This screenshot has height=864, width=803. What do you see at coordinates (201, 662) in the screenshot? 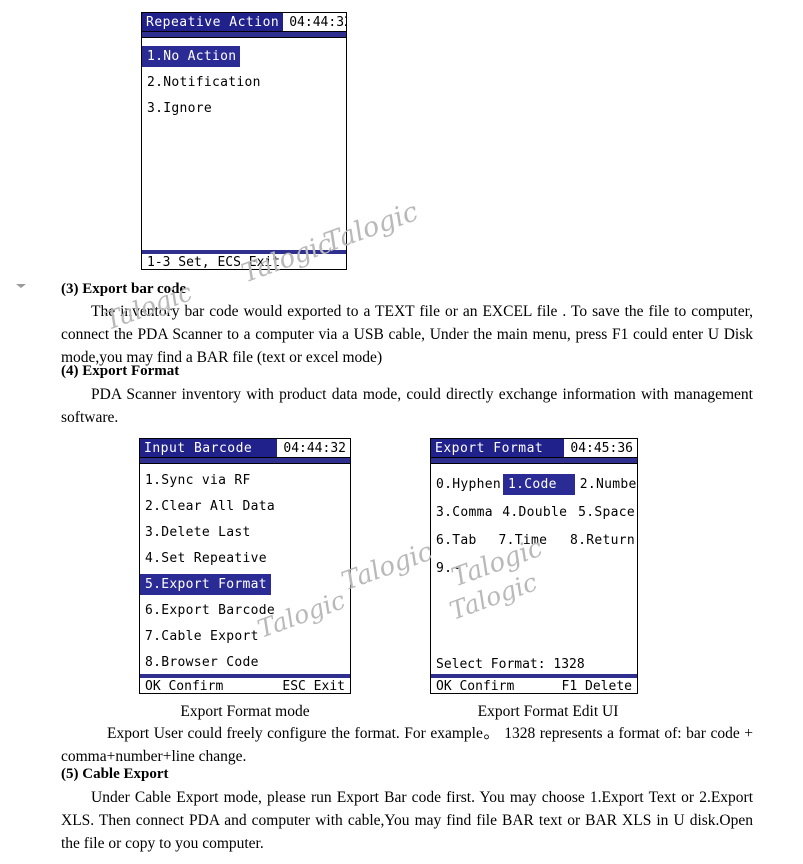
I see `menu-item-browser-code: 8.Browser Code` at bounding box center [201, 662].